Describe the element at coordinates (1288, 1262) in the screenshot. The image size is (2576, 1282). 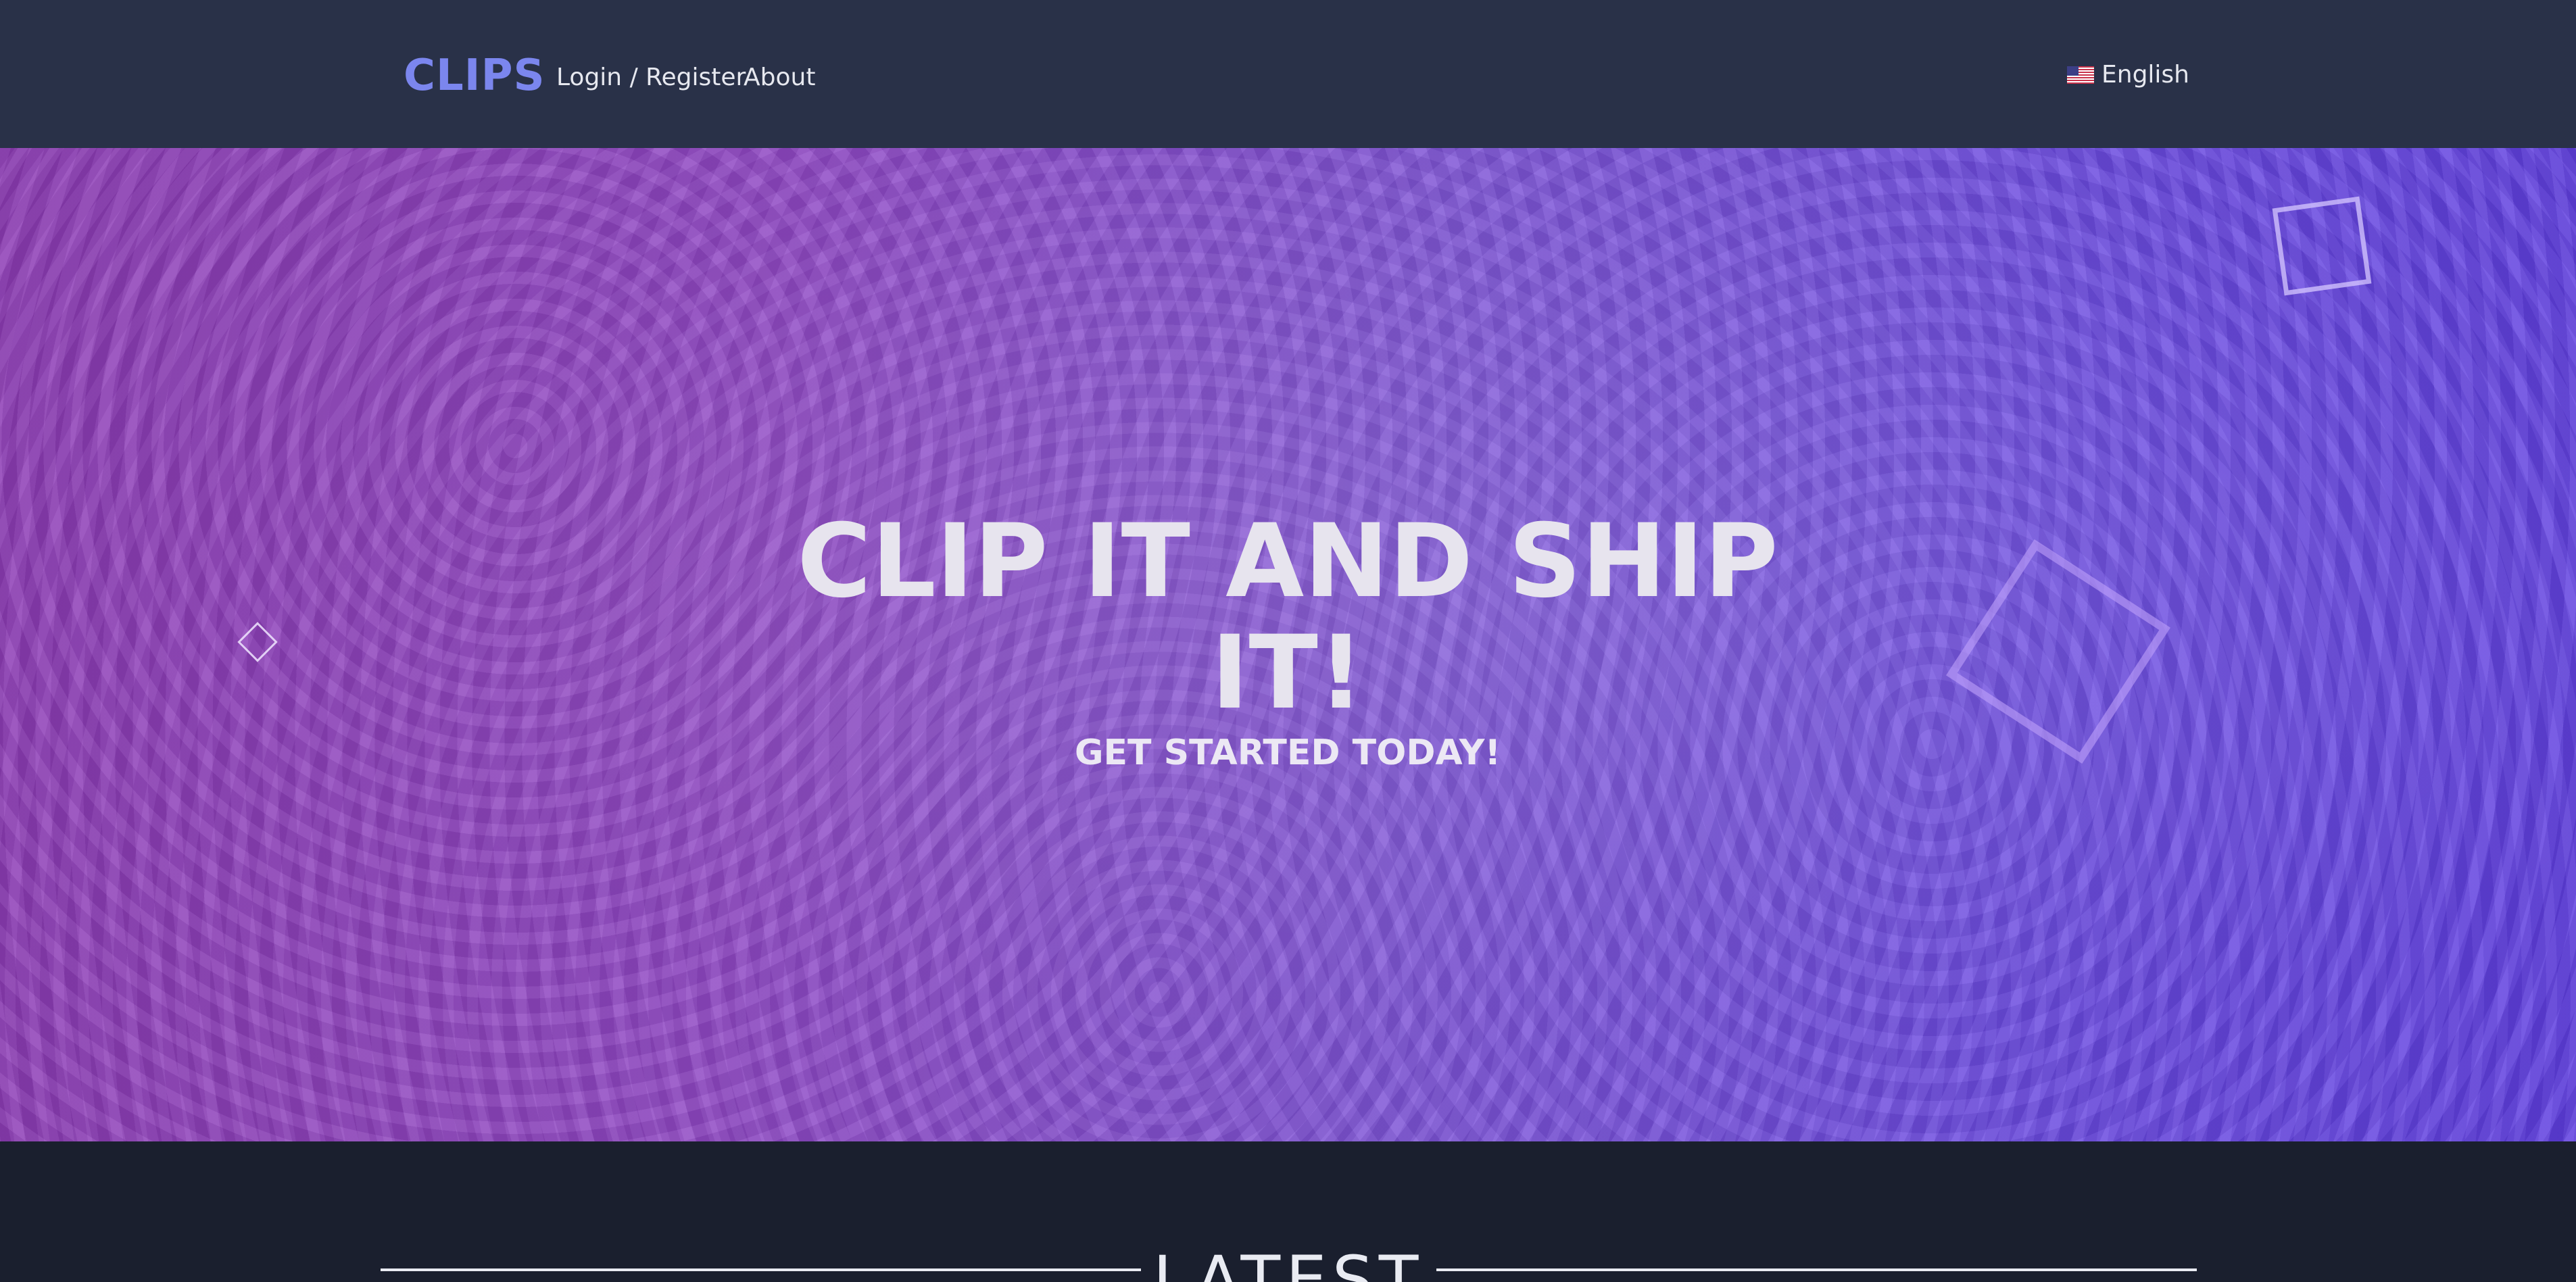
I see `latest-heading: LATEST` at that location.